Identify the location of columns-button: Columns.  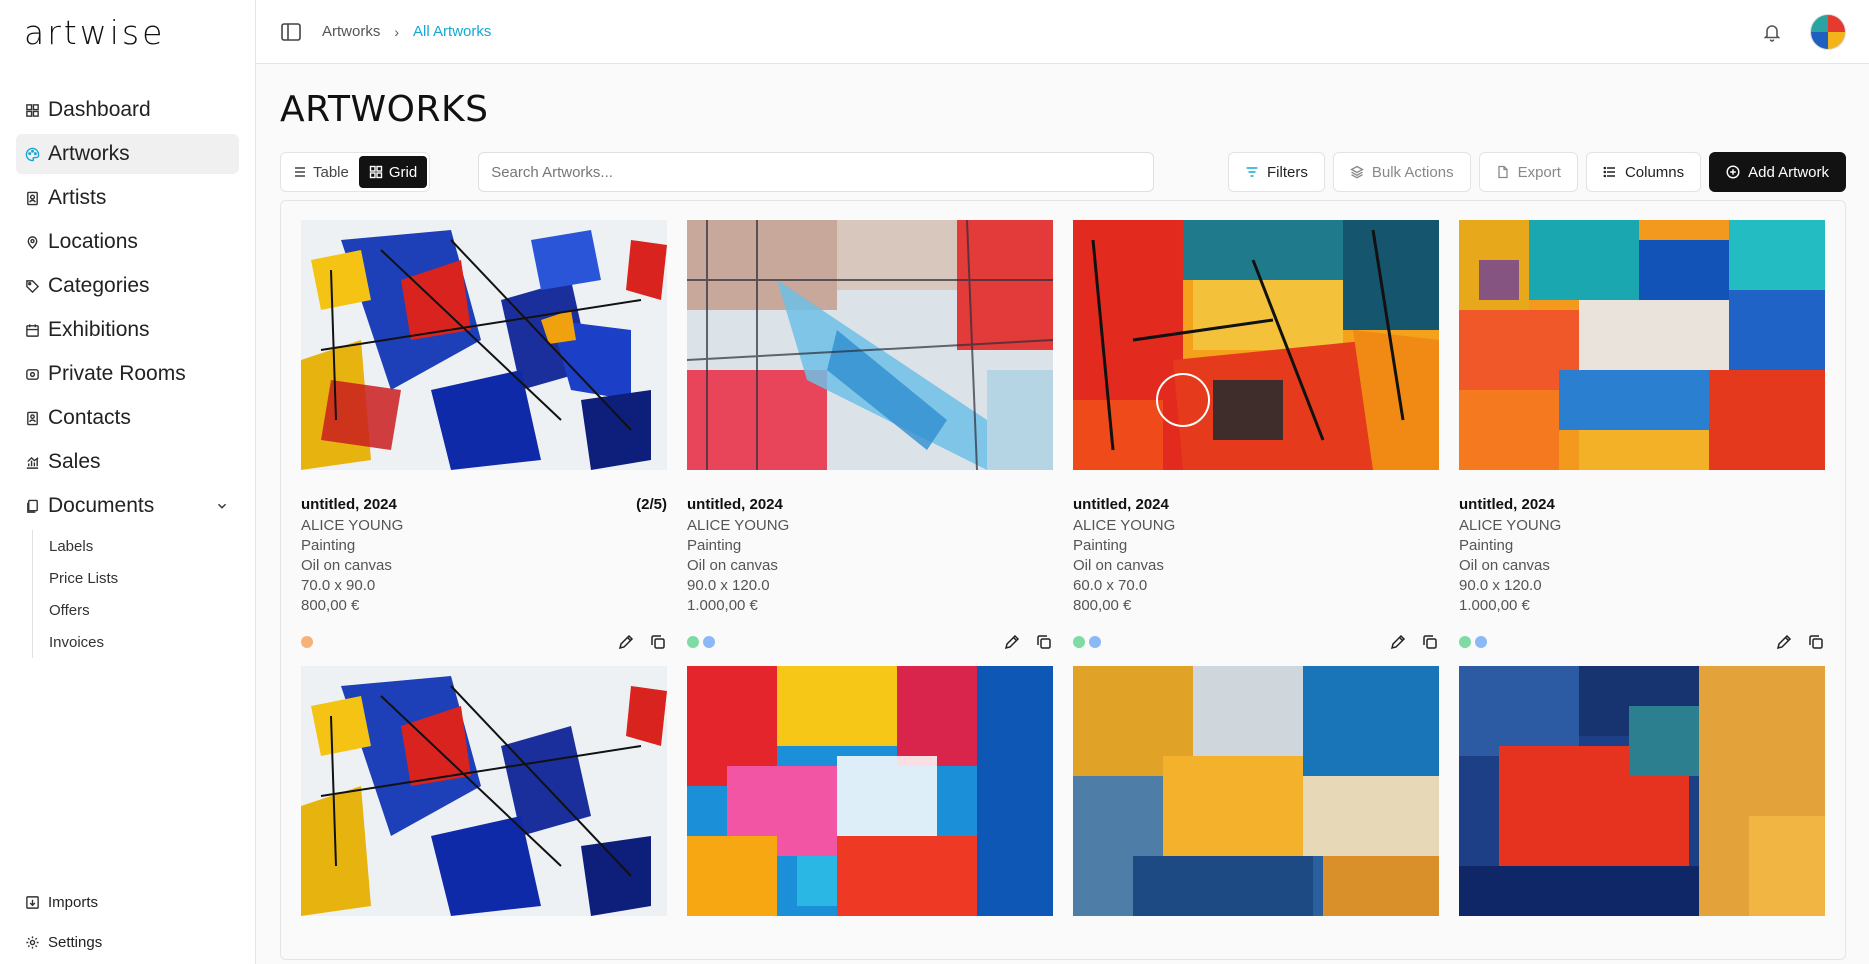
(1643, 172).